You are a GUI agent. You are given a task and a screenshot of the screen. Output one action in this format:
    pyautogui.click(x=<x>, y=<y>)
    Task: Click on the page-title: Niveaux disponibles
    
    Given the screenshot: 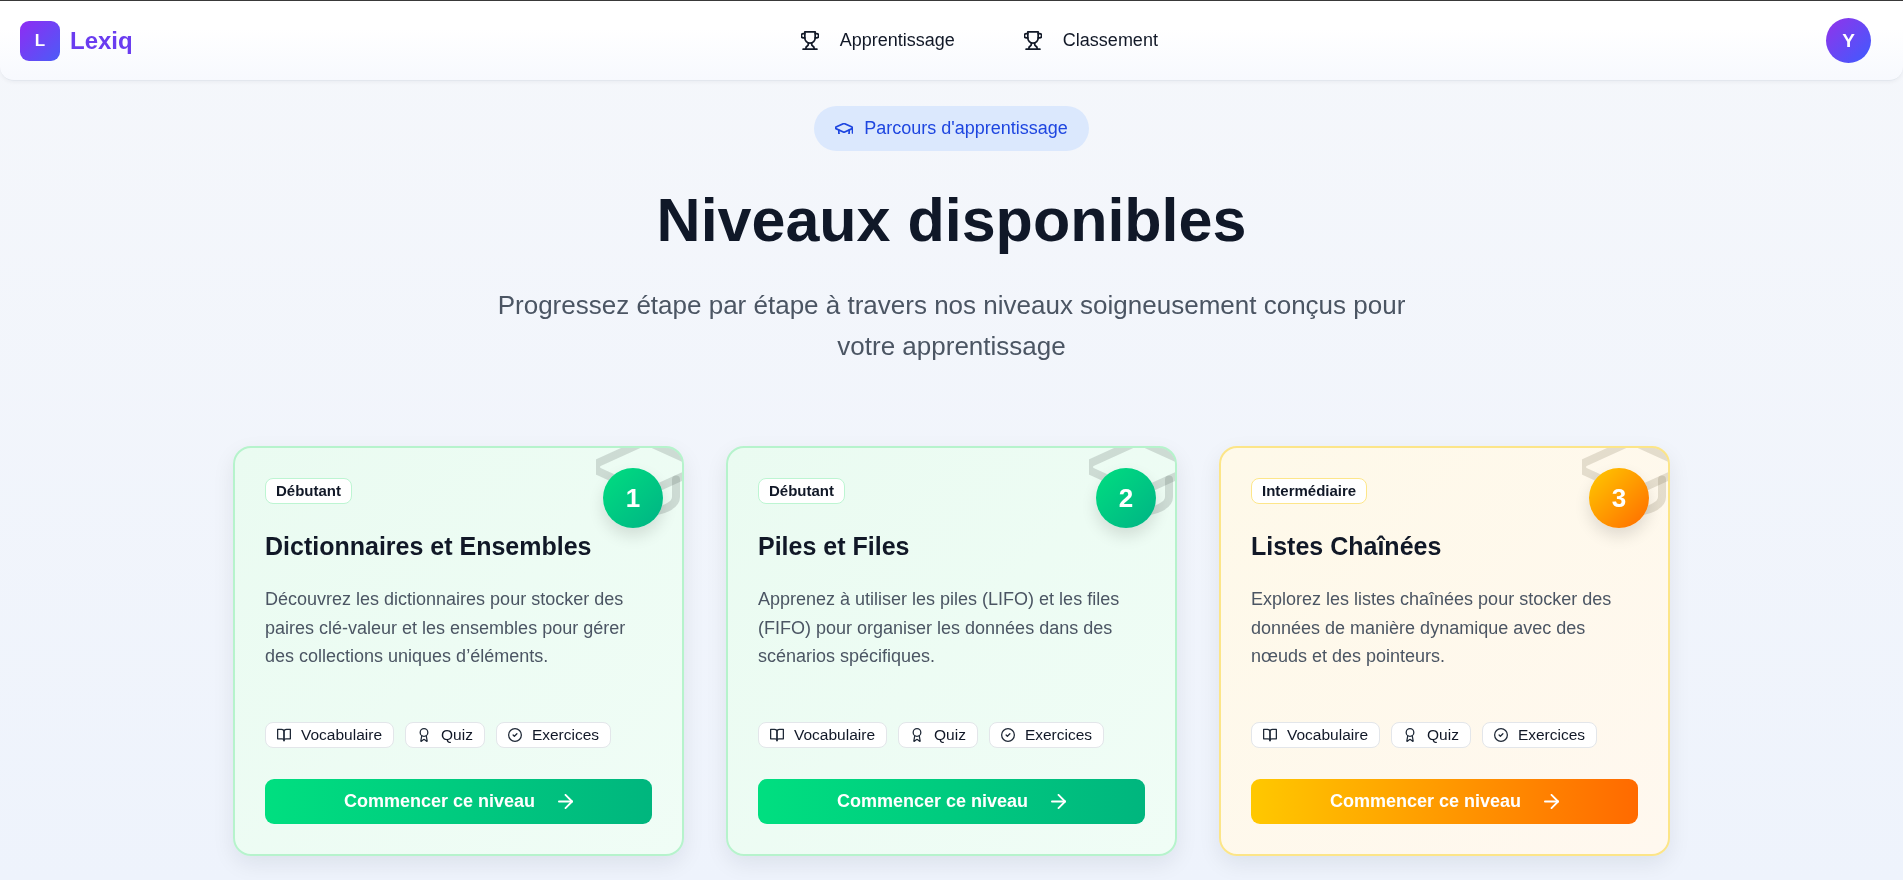 What is the action you would take?
    pyautogui.click(x=951, y=220)
    